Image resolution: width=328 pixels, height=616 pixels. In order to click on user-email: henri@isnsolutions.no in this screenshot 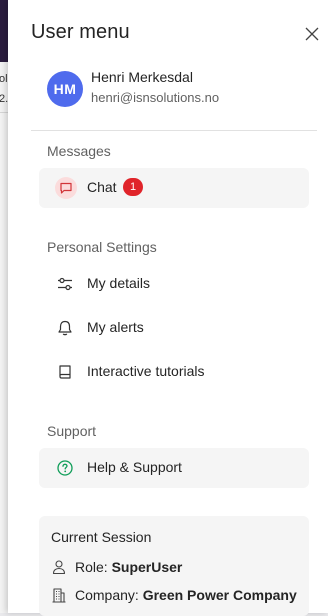, I will do `click(155, 97)`.